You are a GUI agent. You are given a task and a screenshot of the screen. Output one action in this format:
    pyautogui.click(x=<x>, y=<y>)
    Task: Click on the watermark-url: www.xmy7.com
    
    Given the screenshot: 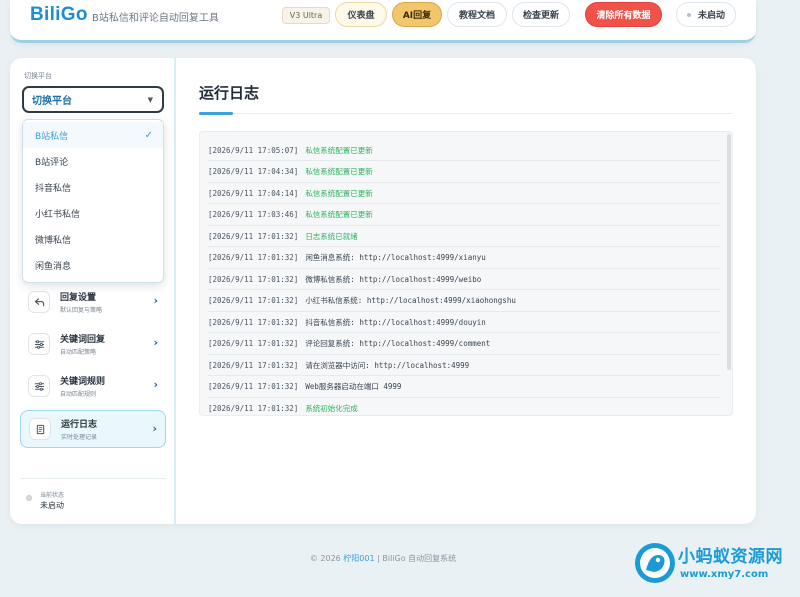 What is the action you would take?
    pyautogui.click(x=724, y=574)
    